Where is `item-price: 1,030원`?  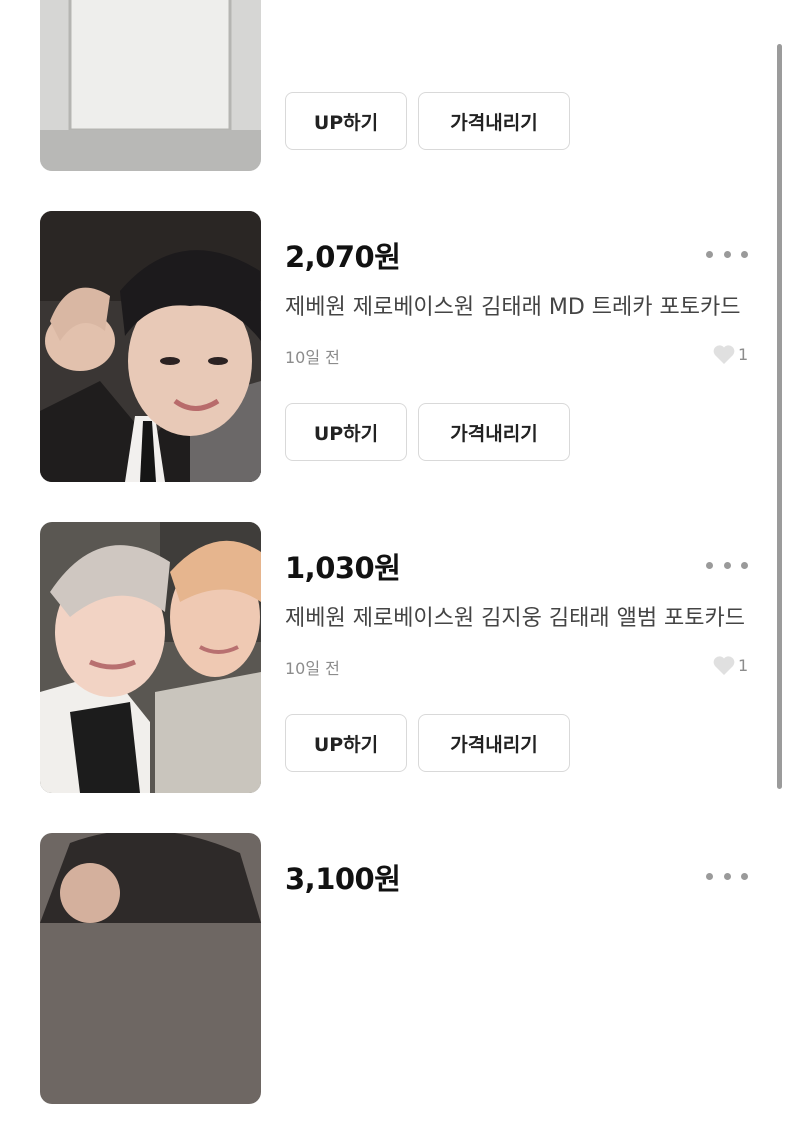
item-price: 1,030원 is located at coordinates (343, 568).